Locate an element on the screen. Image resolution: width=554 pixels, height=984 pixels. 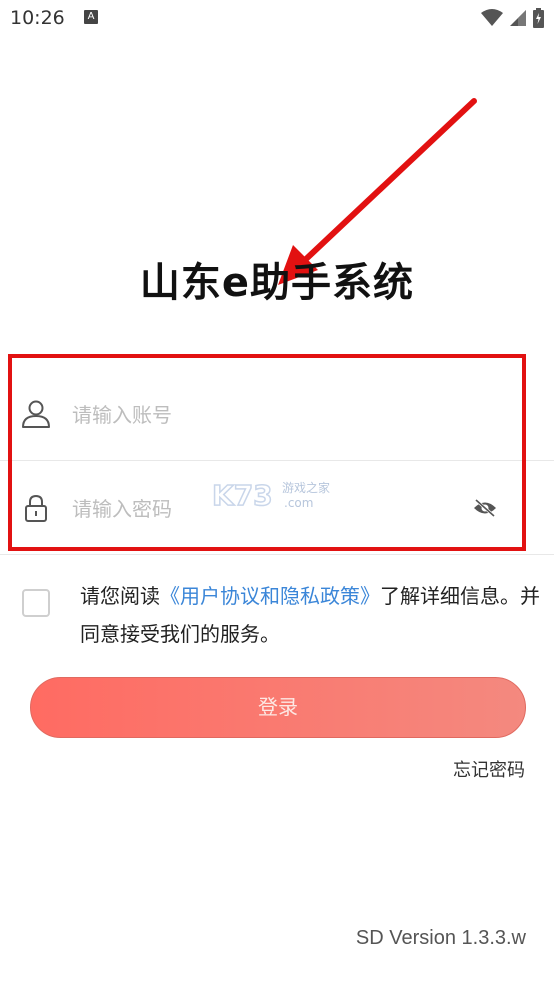
password-input is located at coordinates (262, 509).